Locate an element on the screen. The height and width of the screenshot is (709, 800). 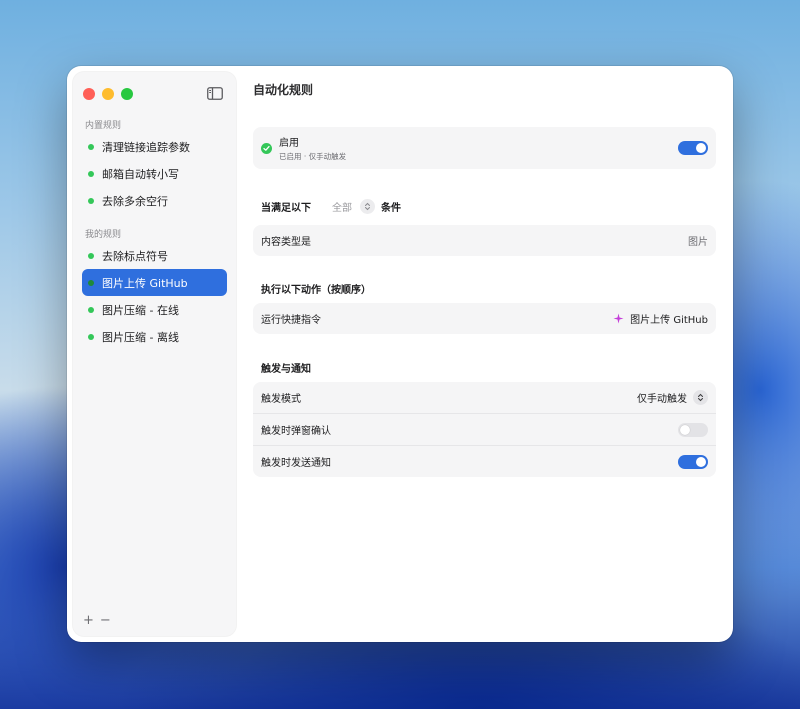
sidebar-item-image-upload-github: 图片上传 GitHub is located at coordinates (154, 282).